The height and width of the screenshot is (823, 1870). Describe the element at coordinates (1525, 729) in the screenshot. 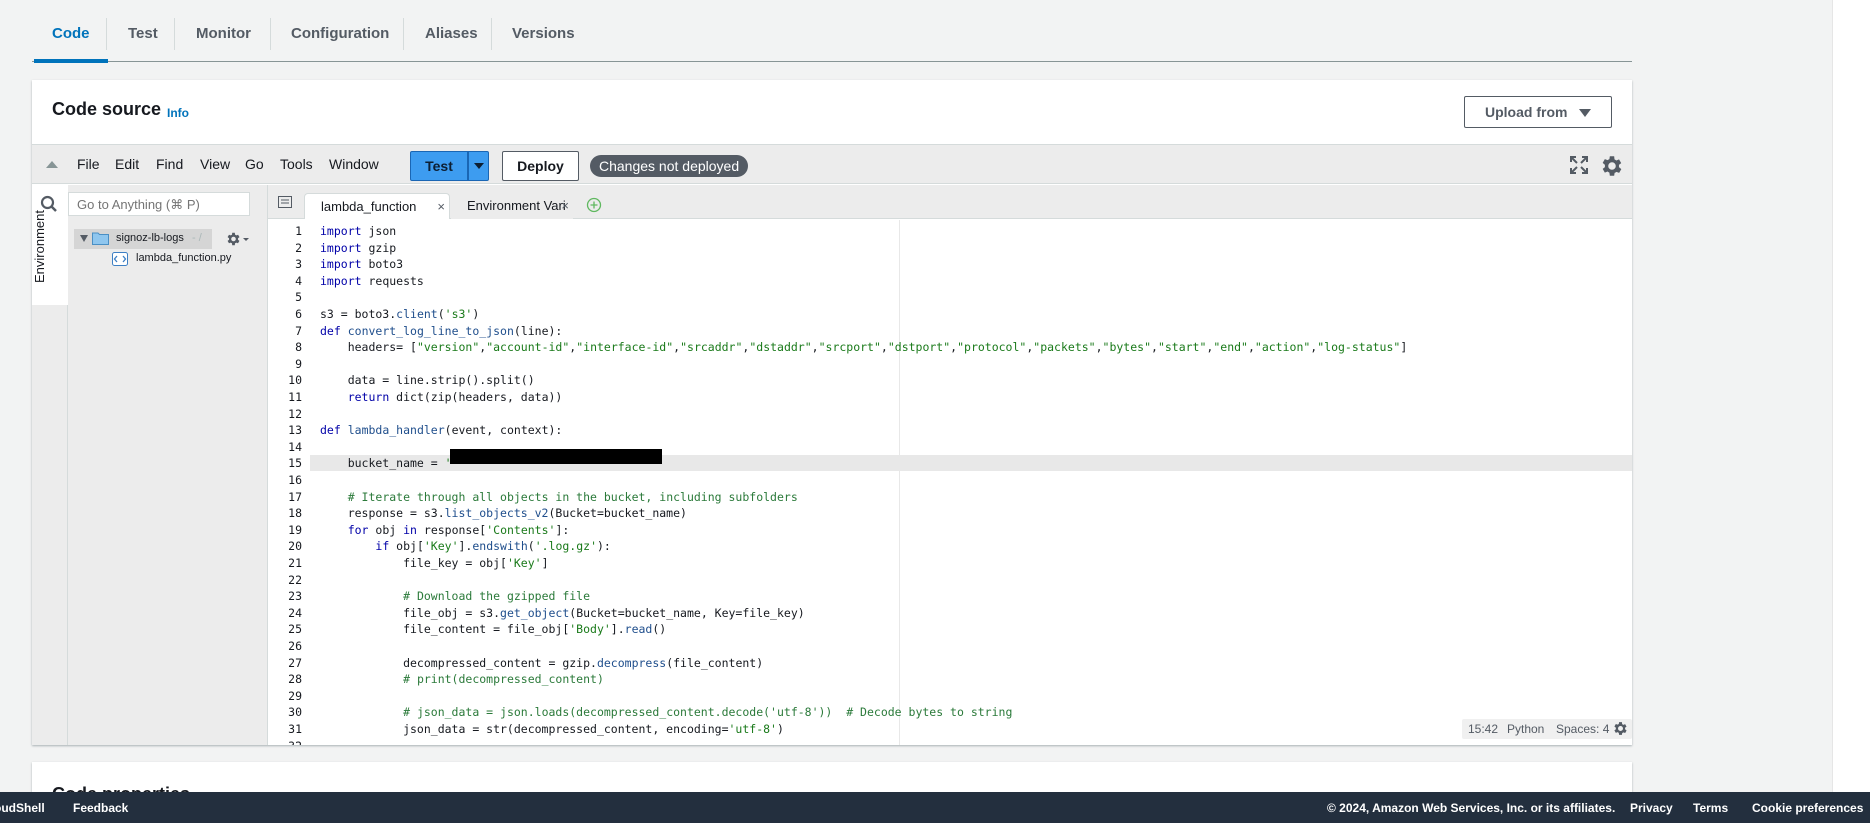

I see `language-mode: Python` at that location.